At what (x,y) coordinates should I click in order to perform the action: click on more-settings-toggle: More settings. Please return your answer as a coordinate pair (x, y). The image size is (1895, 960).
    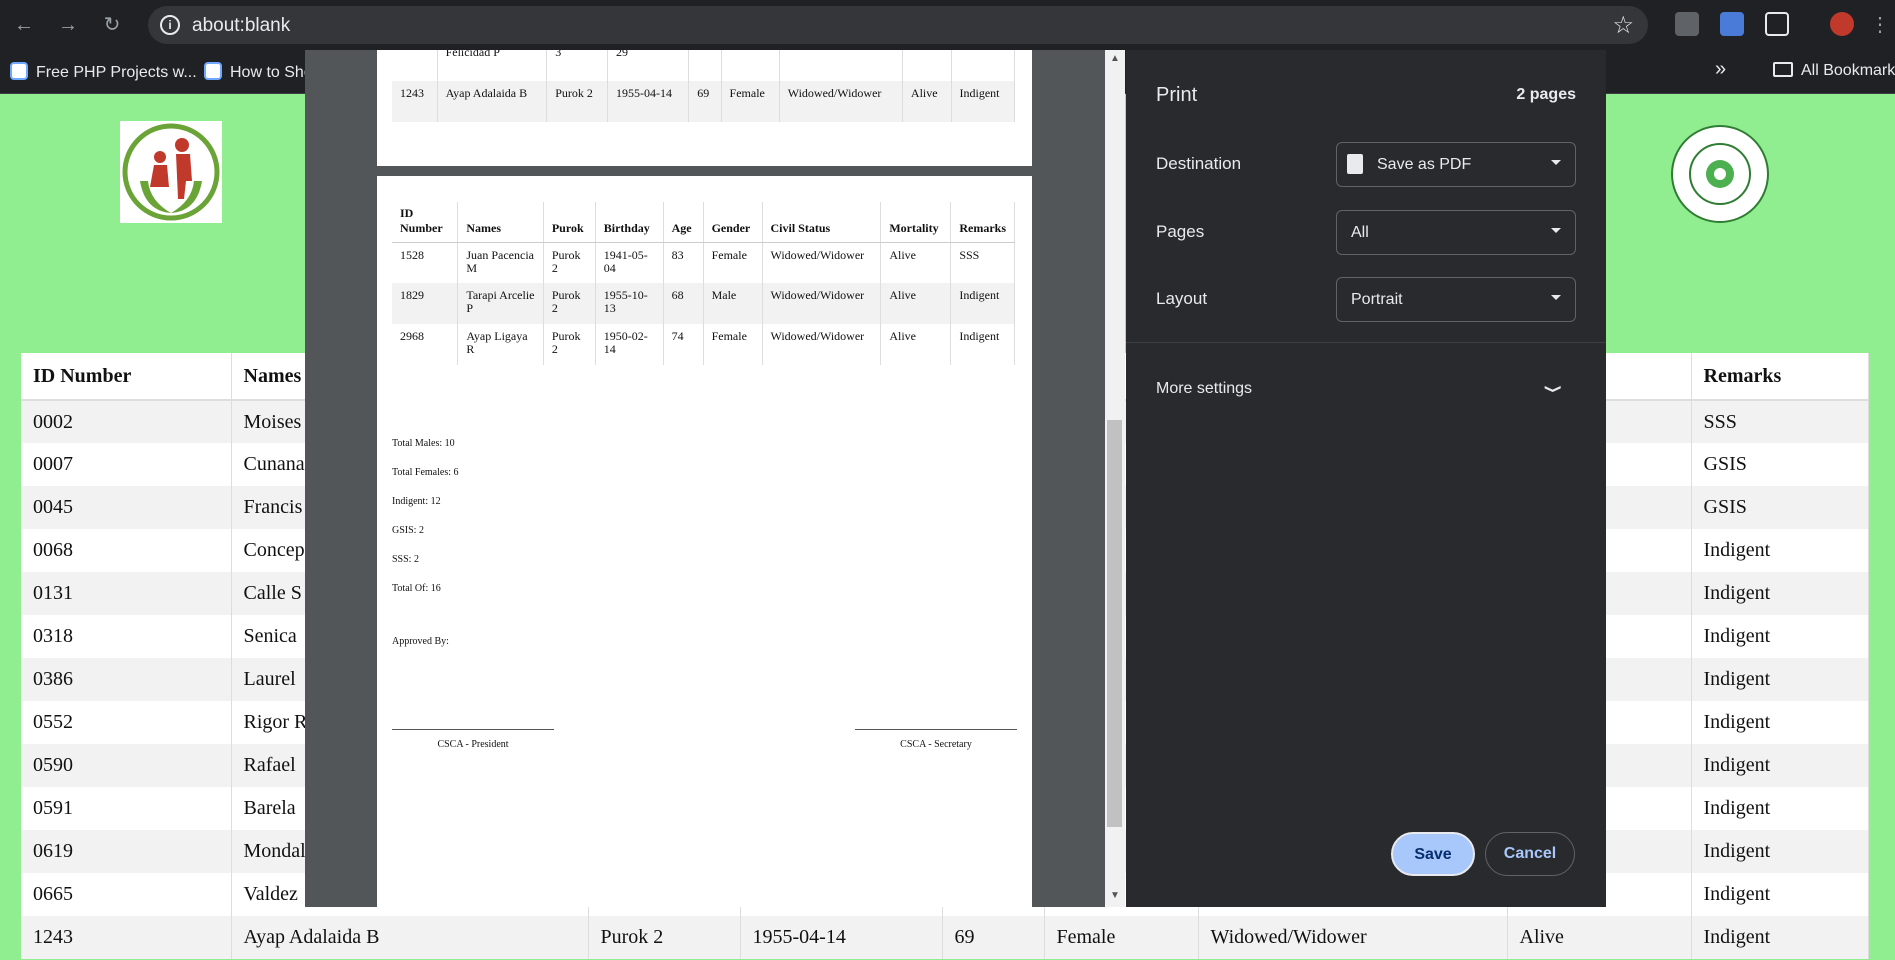
    Looking at the image, I should click on (1204, 389).